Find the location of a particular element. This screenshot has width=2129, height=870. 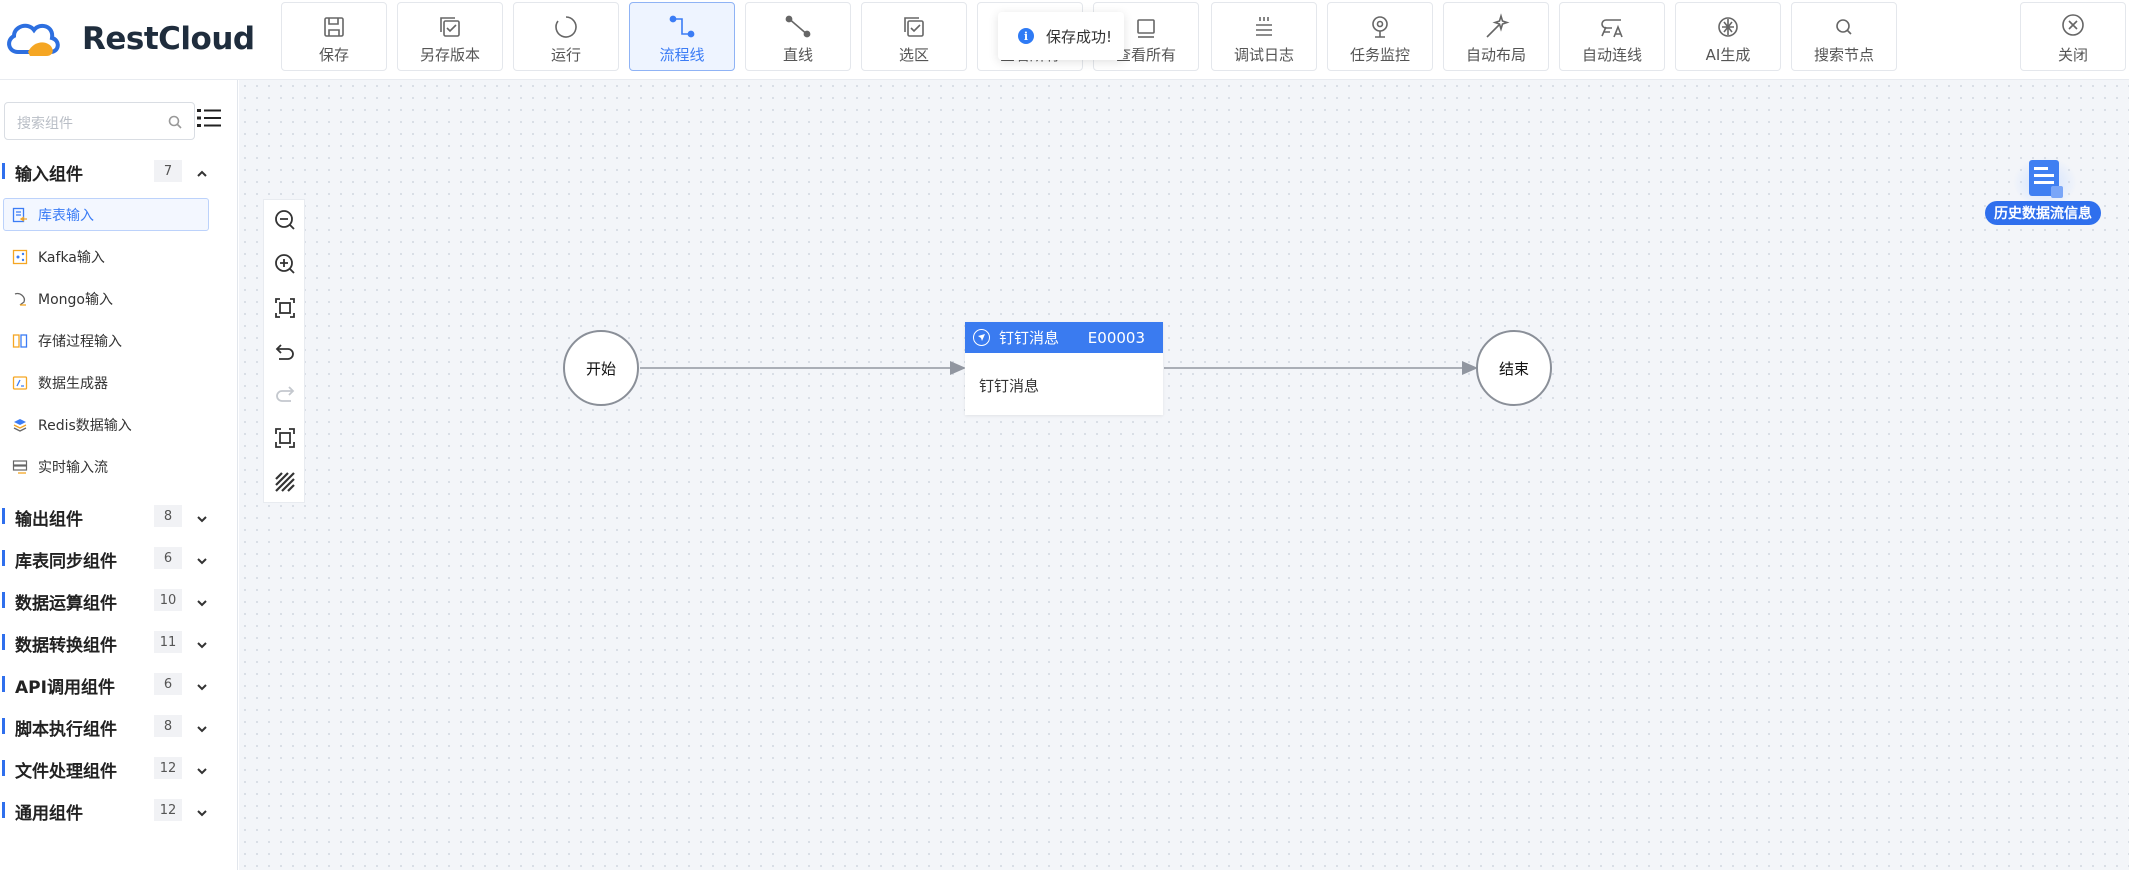

group-count: 10 is located at coordinates (168, 600).